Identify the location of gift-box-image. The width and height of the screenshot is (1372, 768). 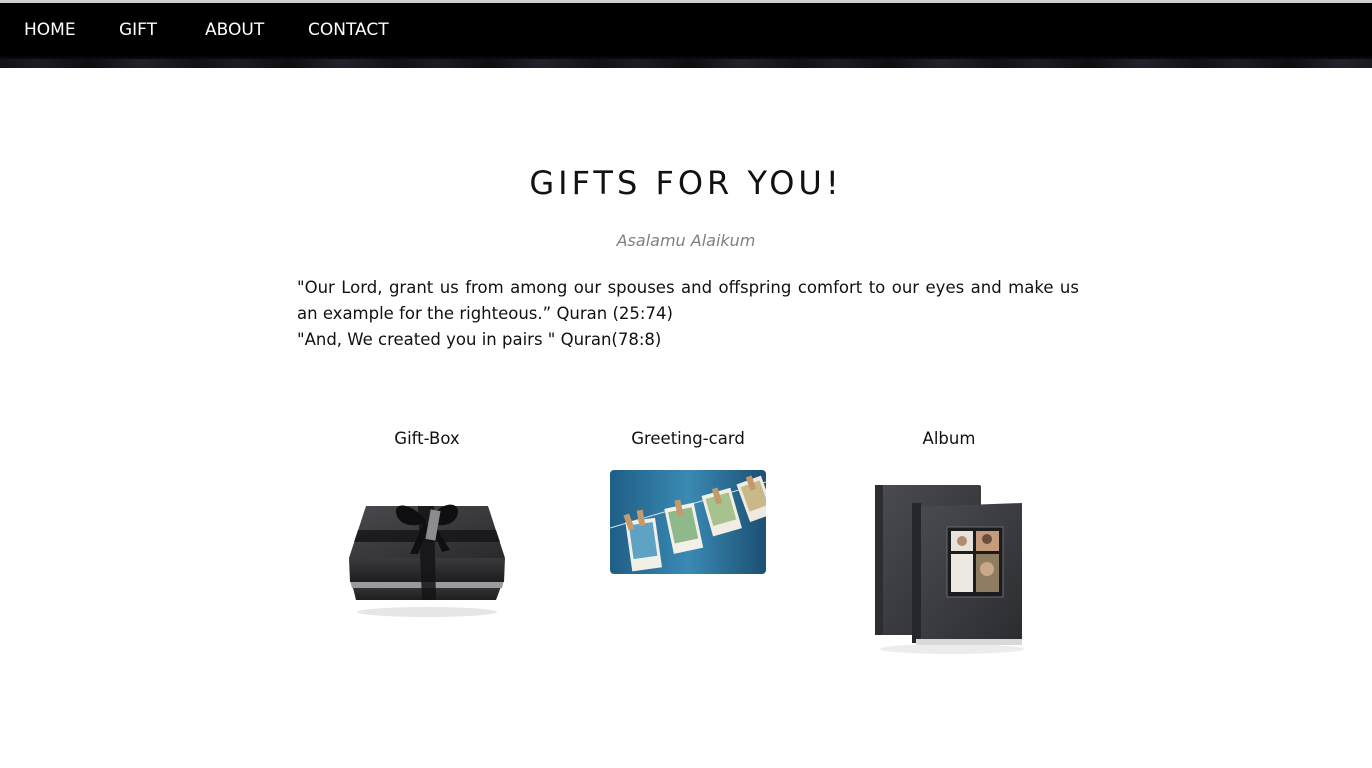
(427, 558).